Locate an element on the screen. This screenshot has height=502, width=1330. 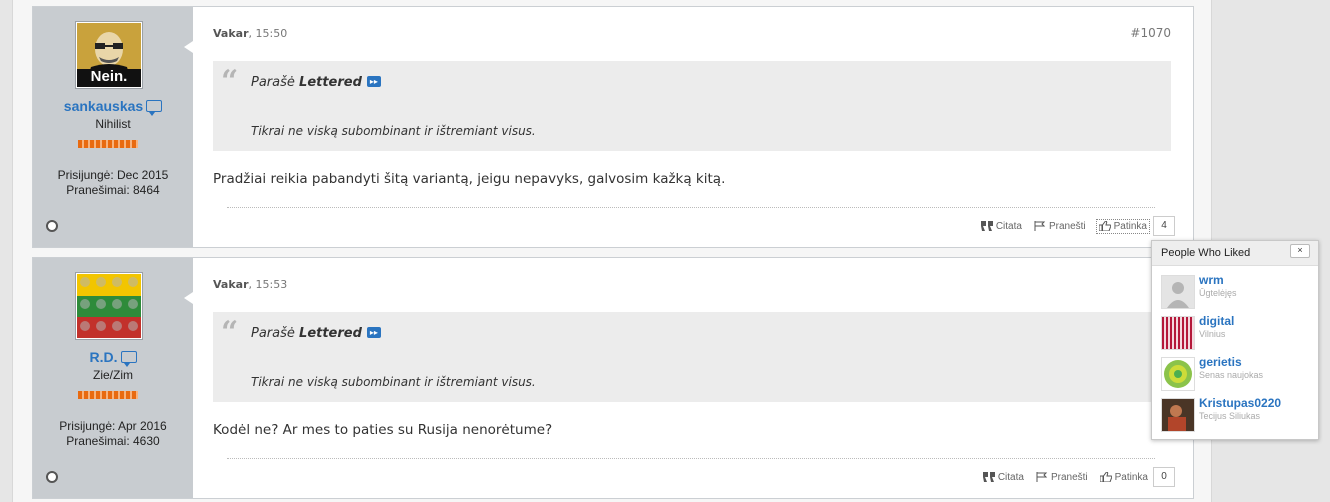
liker-item: gerietis Senas naujokas is located at coordinates (1236, 373).